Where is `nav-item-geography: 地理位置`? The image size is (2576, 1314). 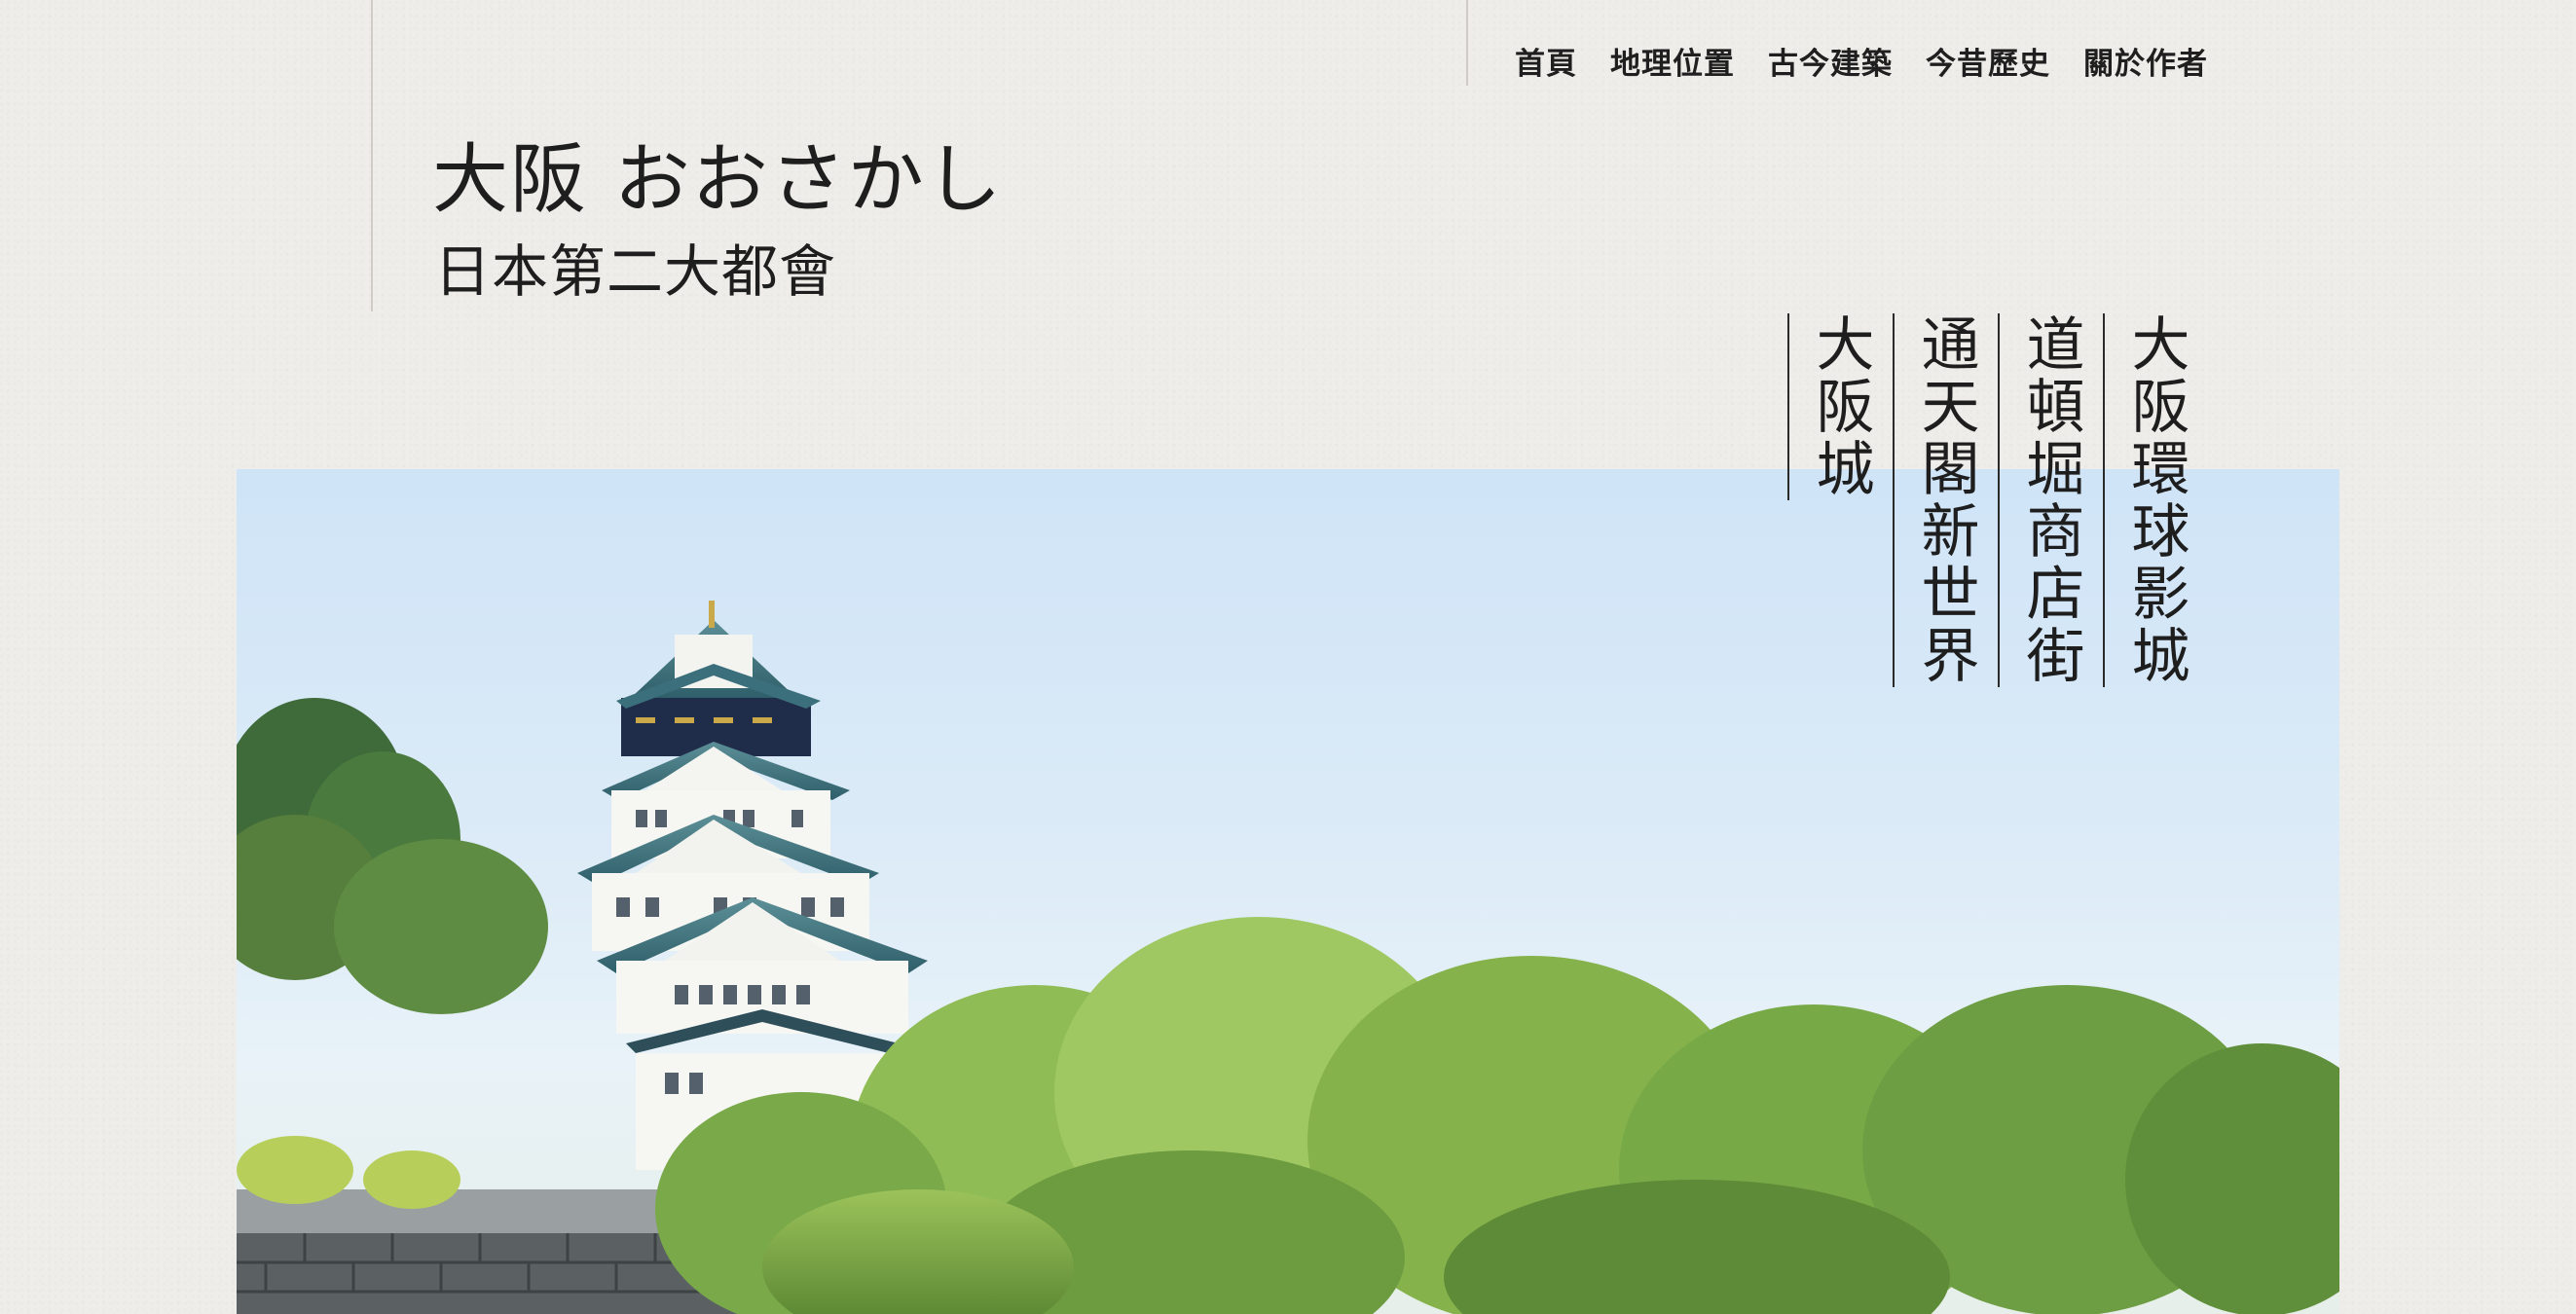 nav-item-geography: 地理位置 is located at coordinates (1672, 61).